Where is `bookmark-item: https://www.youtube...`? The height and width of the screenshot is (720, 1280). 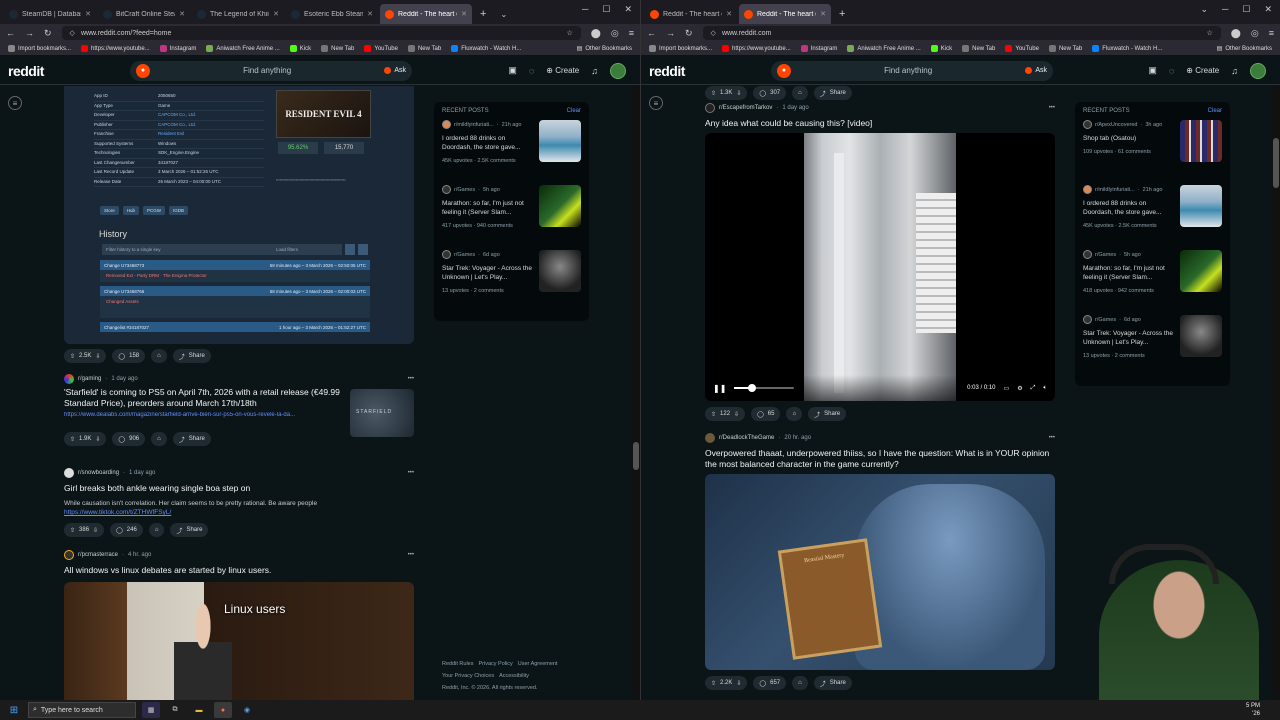
bookmark-item: https://www.youtube... is located at coordinates (756, 48).